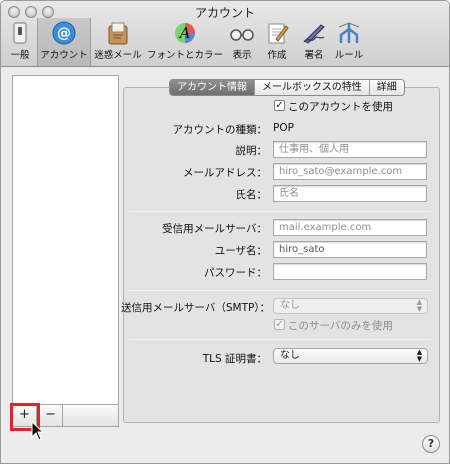 Image resolution: width=450 pixels, height=464 pixels. I want to click on smtp-label: 送信用メールサーバ（SMTP）：, so click(196, 308).